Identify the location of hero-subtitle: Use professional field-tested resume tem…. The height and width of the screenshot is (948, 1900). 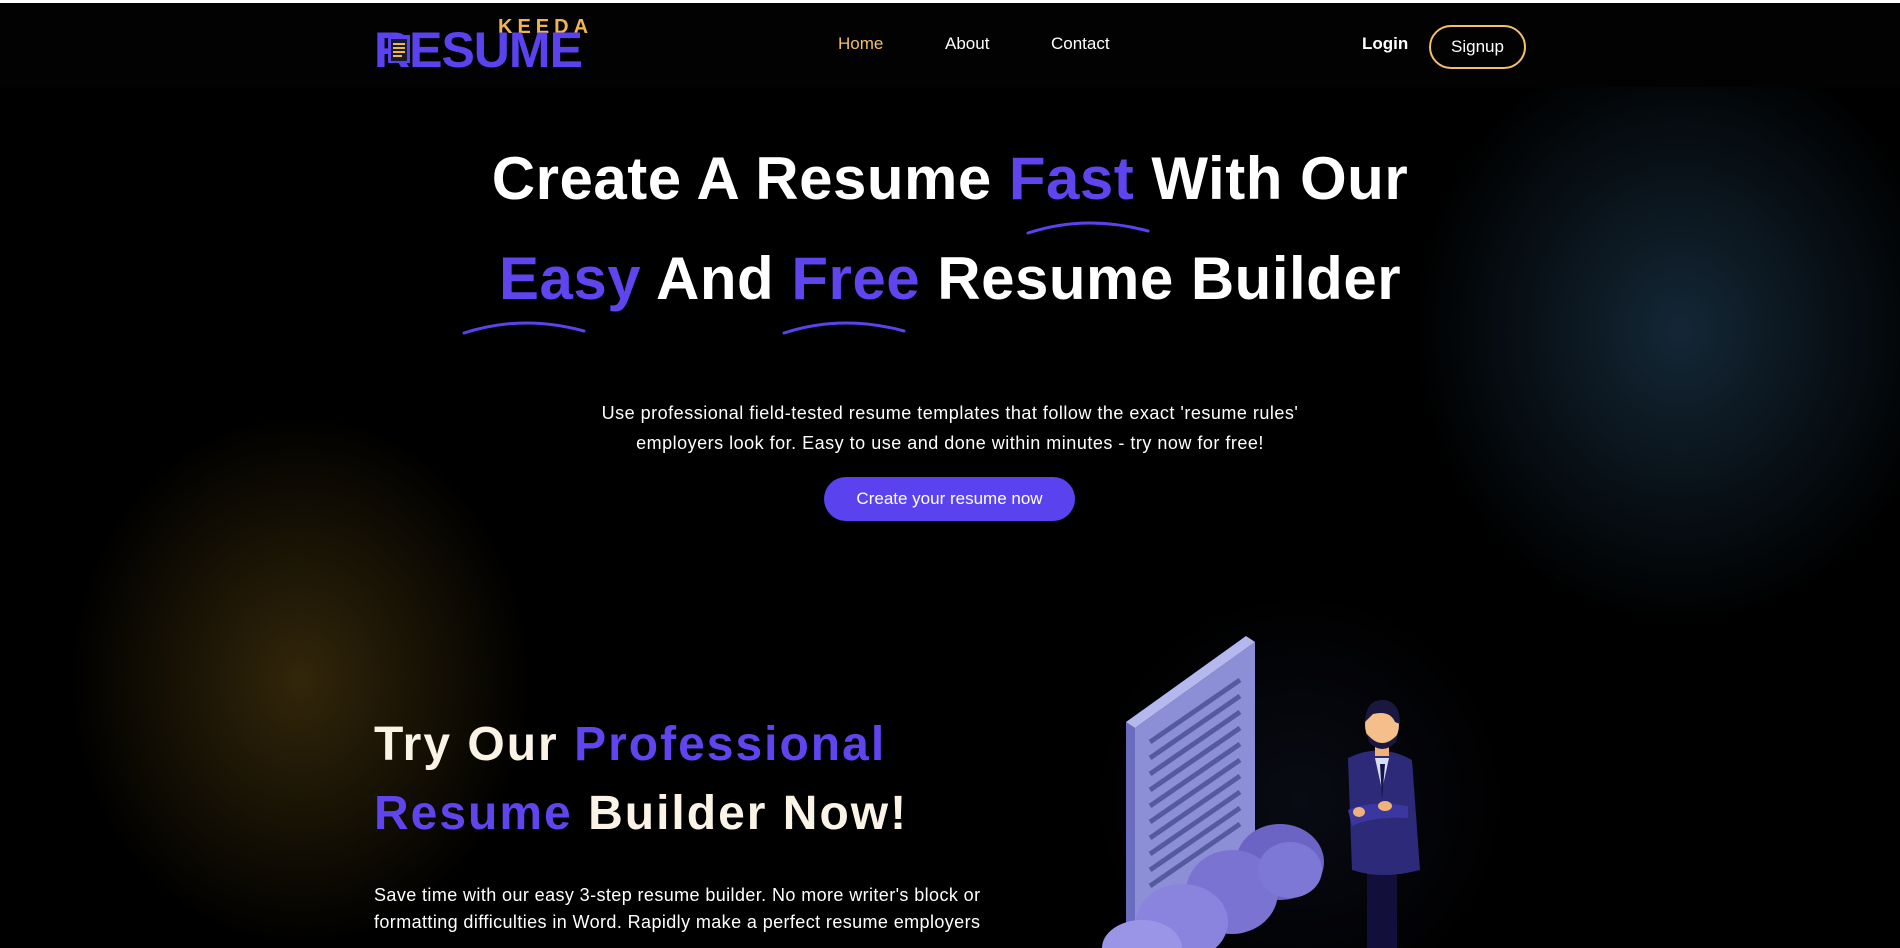
(950, 428).